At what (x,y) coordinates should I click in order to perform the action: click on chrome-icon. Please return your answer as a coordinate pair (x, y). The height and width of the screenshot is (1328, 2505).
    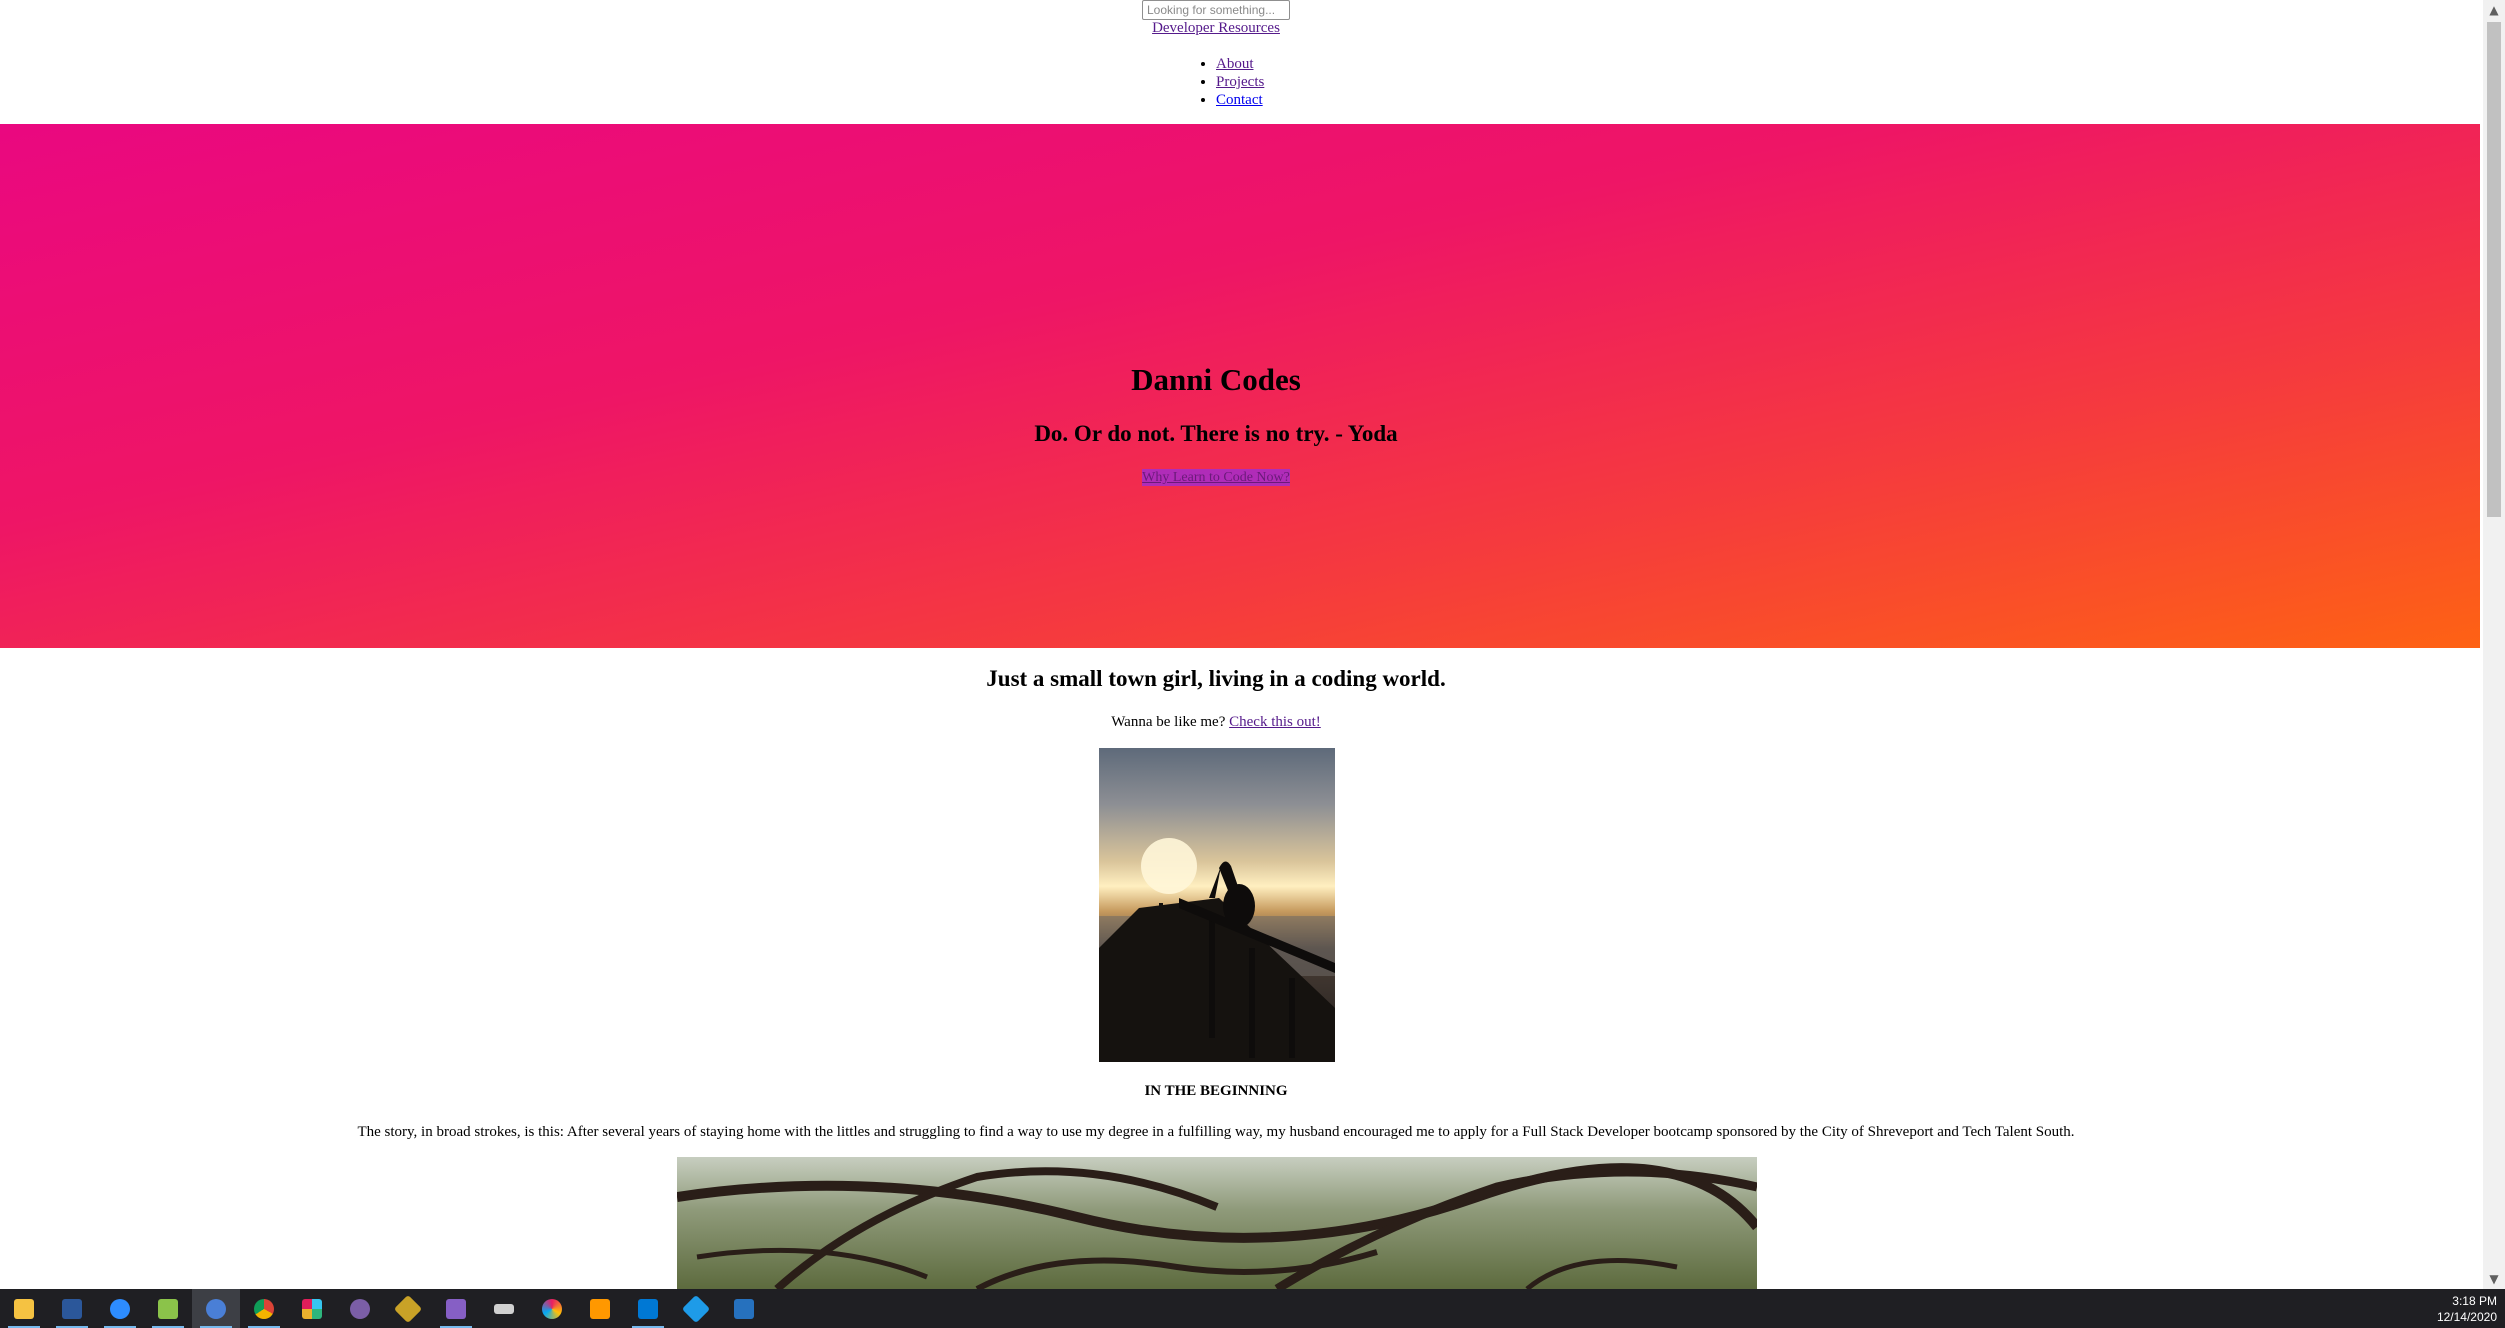
    Looking at the image, I should click on (264, 1308).